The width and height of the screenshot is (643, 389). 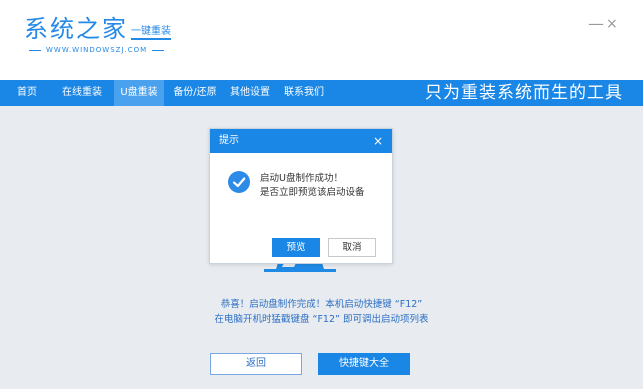 I want to click on app-slogan: 只为重装系统而生的工具, so click(x=524, y=93).